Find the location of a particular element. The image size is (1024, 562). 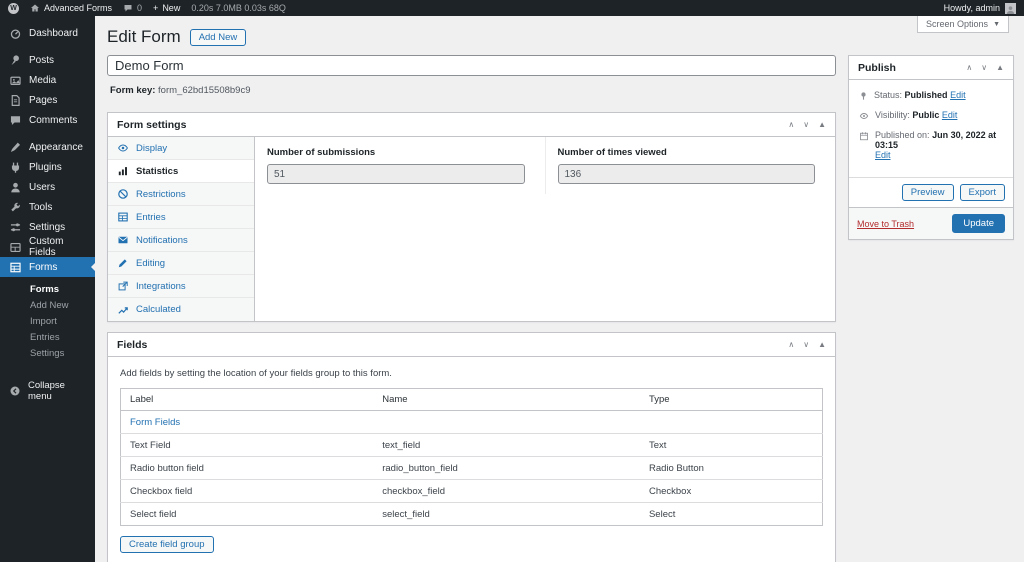

sidebar-item-tools: Tools is located at coordinates (47, 207).